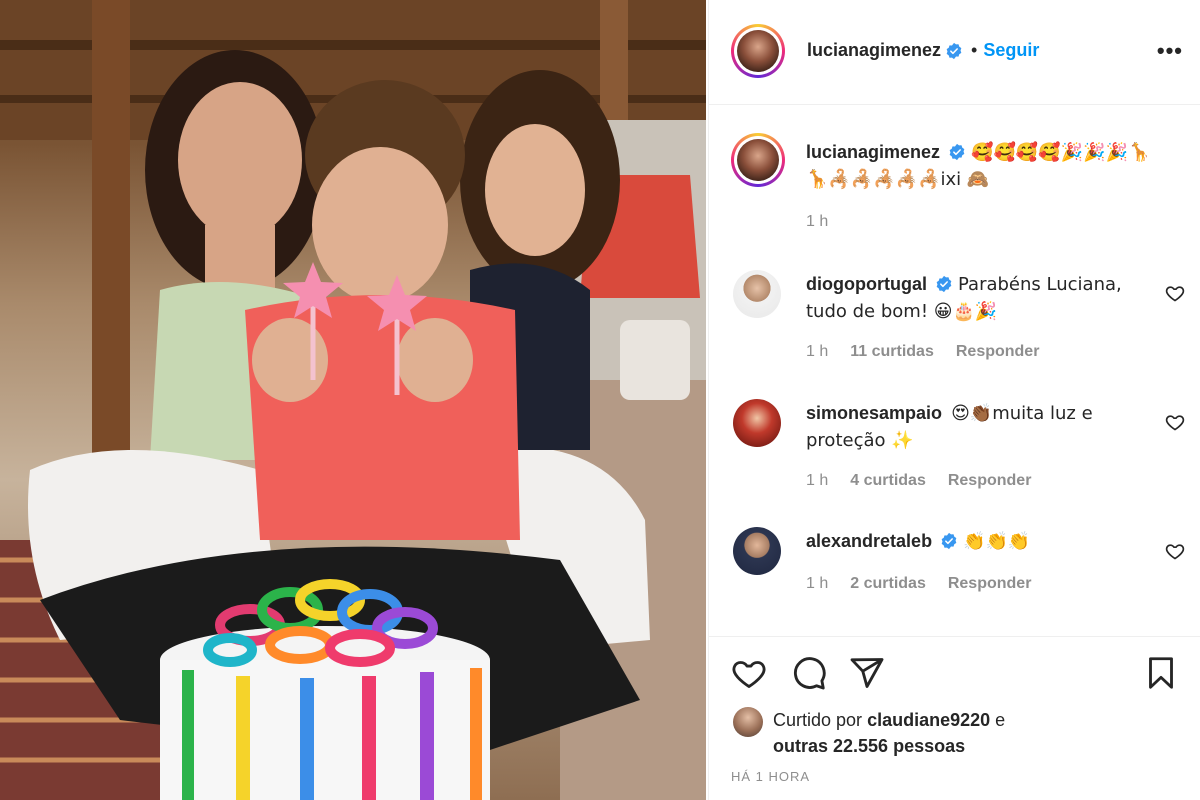  Describe the element at coordinates (928, 720) in the screenshot. I see `liked-by-user: claudiane9220` at that location.